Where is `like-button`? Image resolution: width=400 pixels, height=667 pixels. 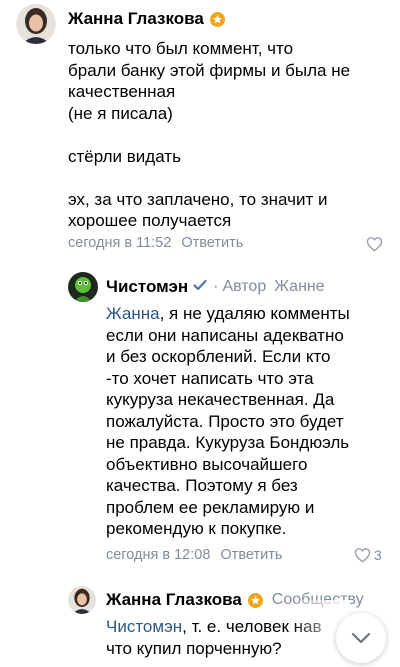
like-button is located at coordinates (374, 244).